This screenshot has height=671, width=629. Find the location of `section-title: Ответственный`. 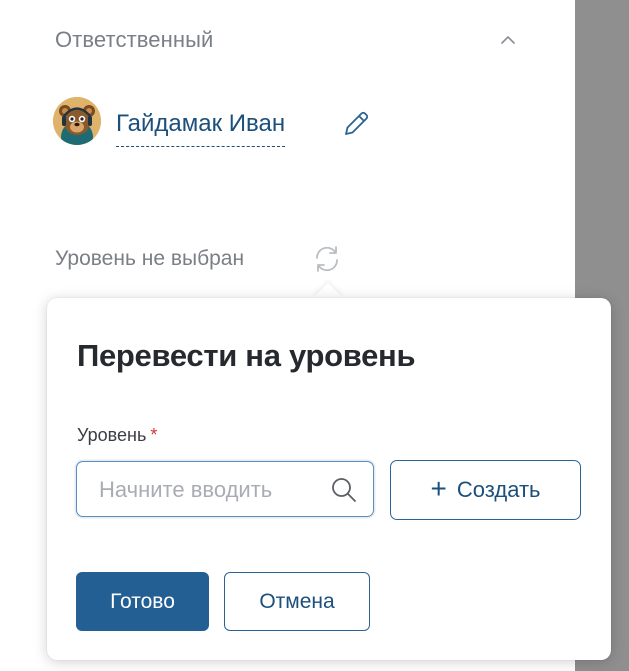

section-title: Ответственный is located at coordinates (134, 39).